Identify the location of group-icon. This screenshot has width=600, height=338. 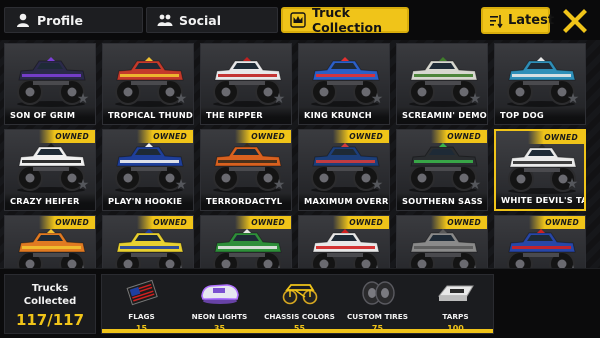
(165, 20).